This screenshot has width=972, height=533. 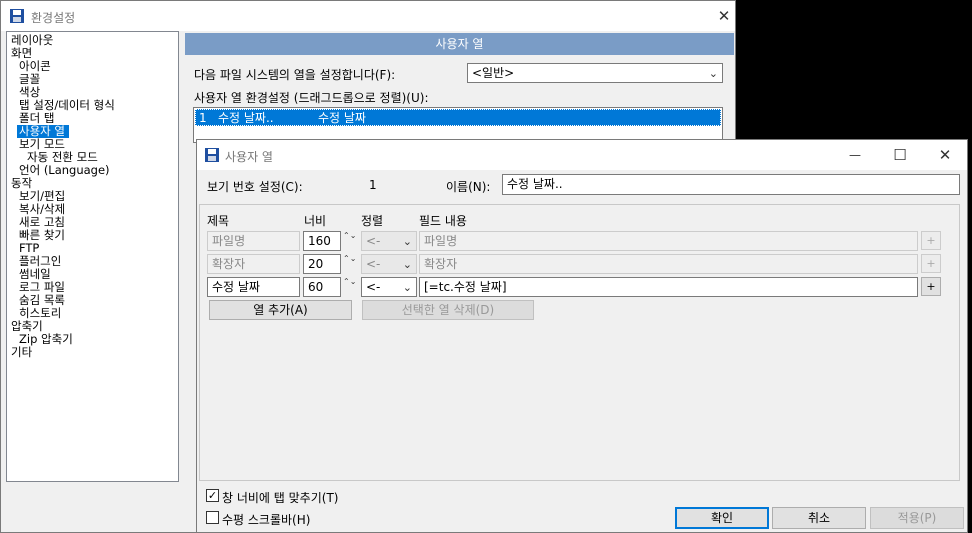 I want to click on view-number-value: 1, so click(x=373, y=185).